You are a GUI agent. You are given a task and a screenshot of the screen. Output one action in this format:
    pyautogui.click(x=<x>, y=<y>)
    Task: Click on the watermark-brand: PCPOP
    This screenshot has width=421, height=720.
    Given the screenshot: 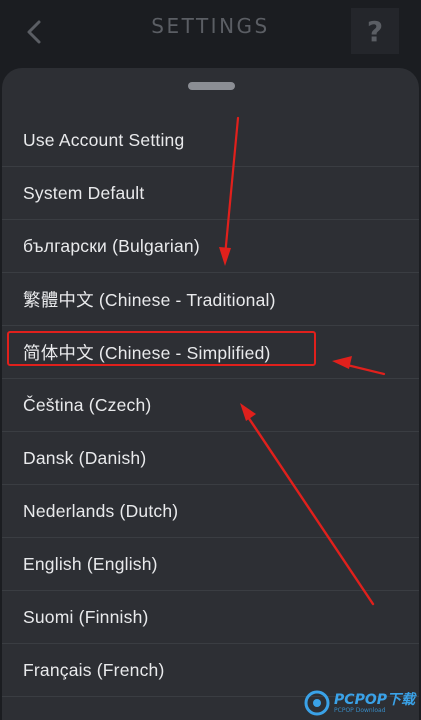 What is the action you would take?
    pyautogui.click(x=360, y=699)
    